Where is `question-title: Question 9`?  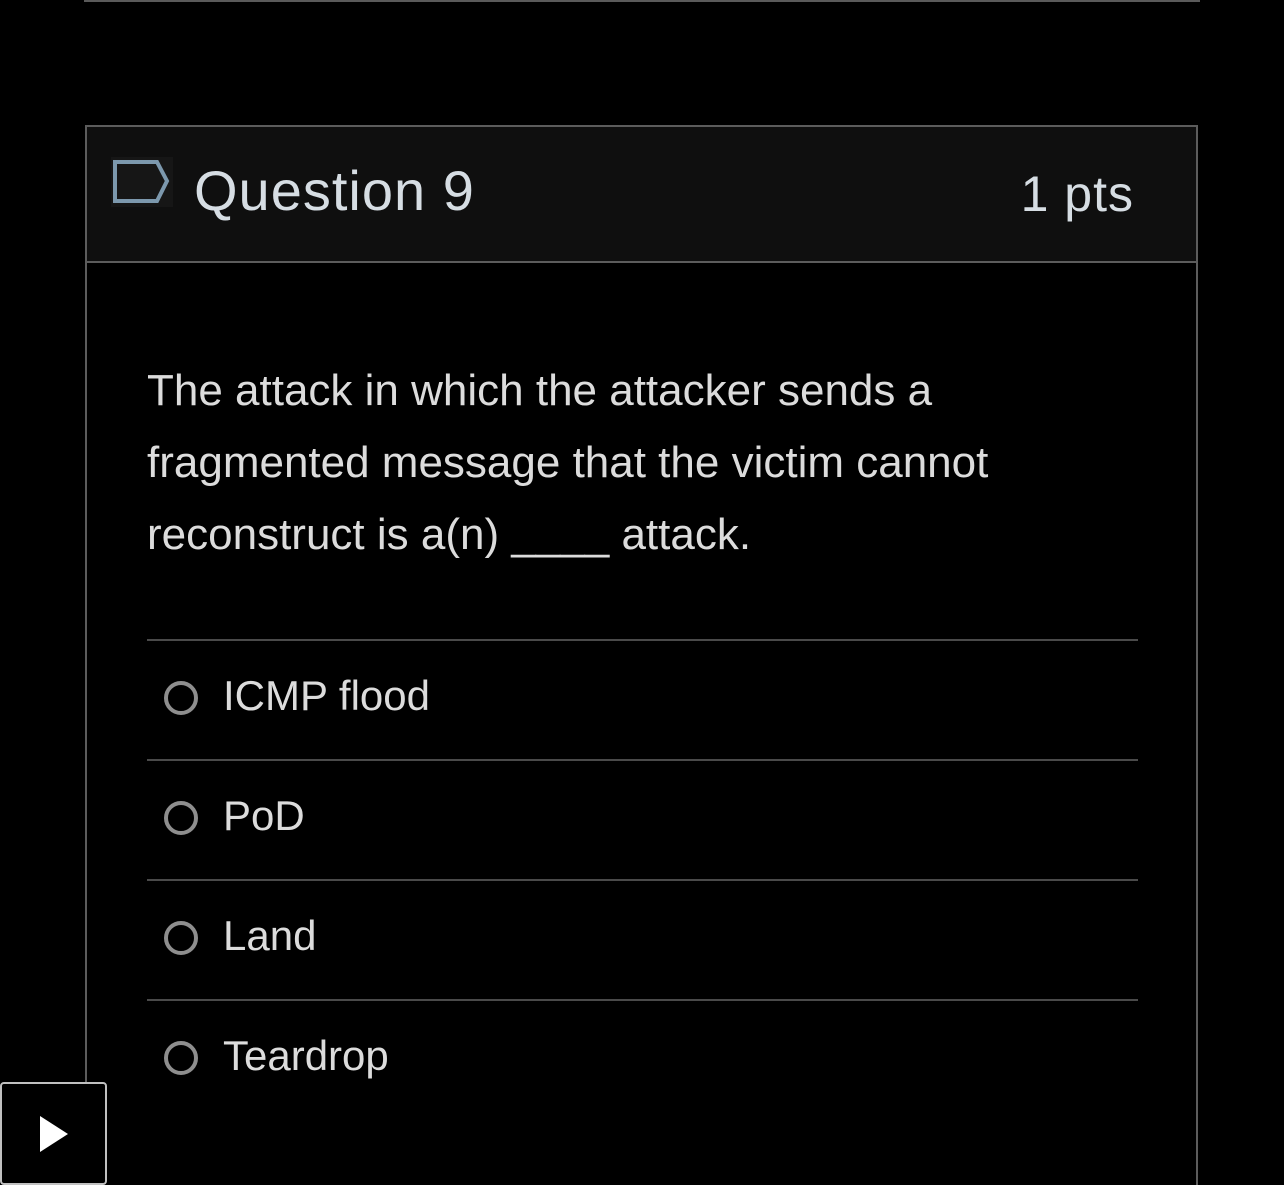 question-title: Question 9 is located at coordinates (334, 190).